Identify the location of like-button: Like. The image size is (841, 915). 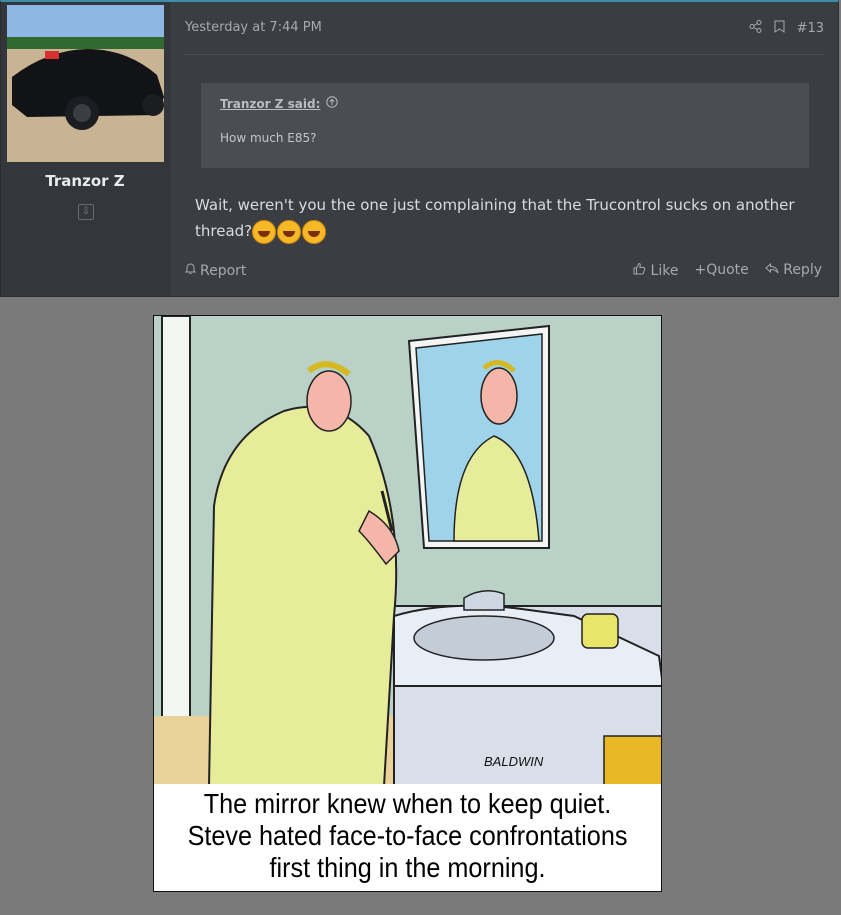
(655, 270).